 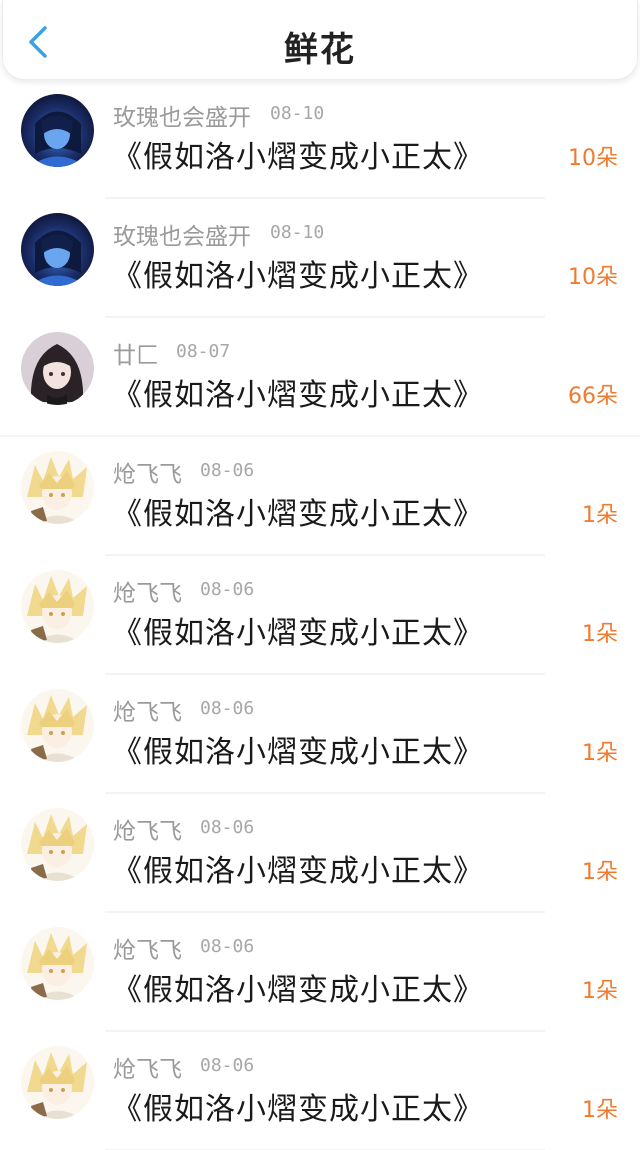 I want to click on page-title: 鲜花, so click(x=320, y=50).